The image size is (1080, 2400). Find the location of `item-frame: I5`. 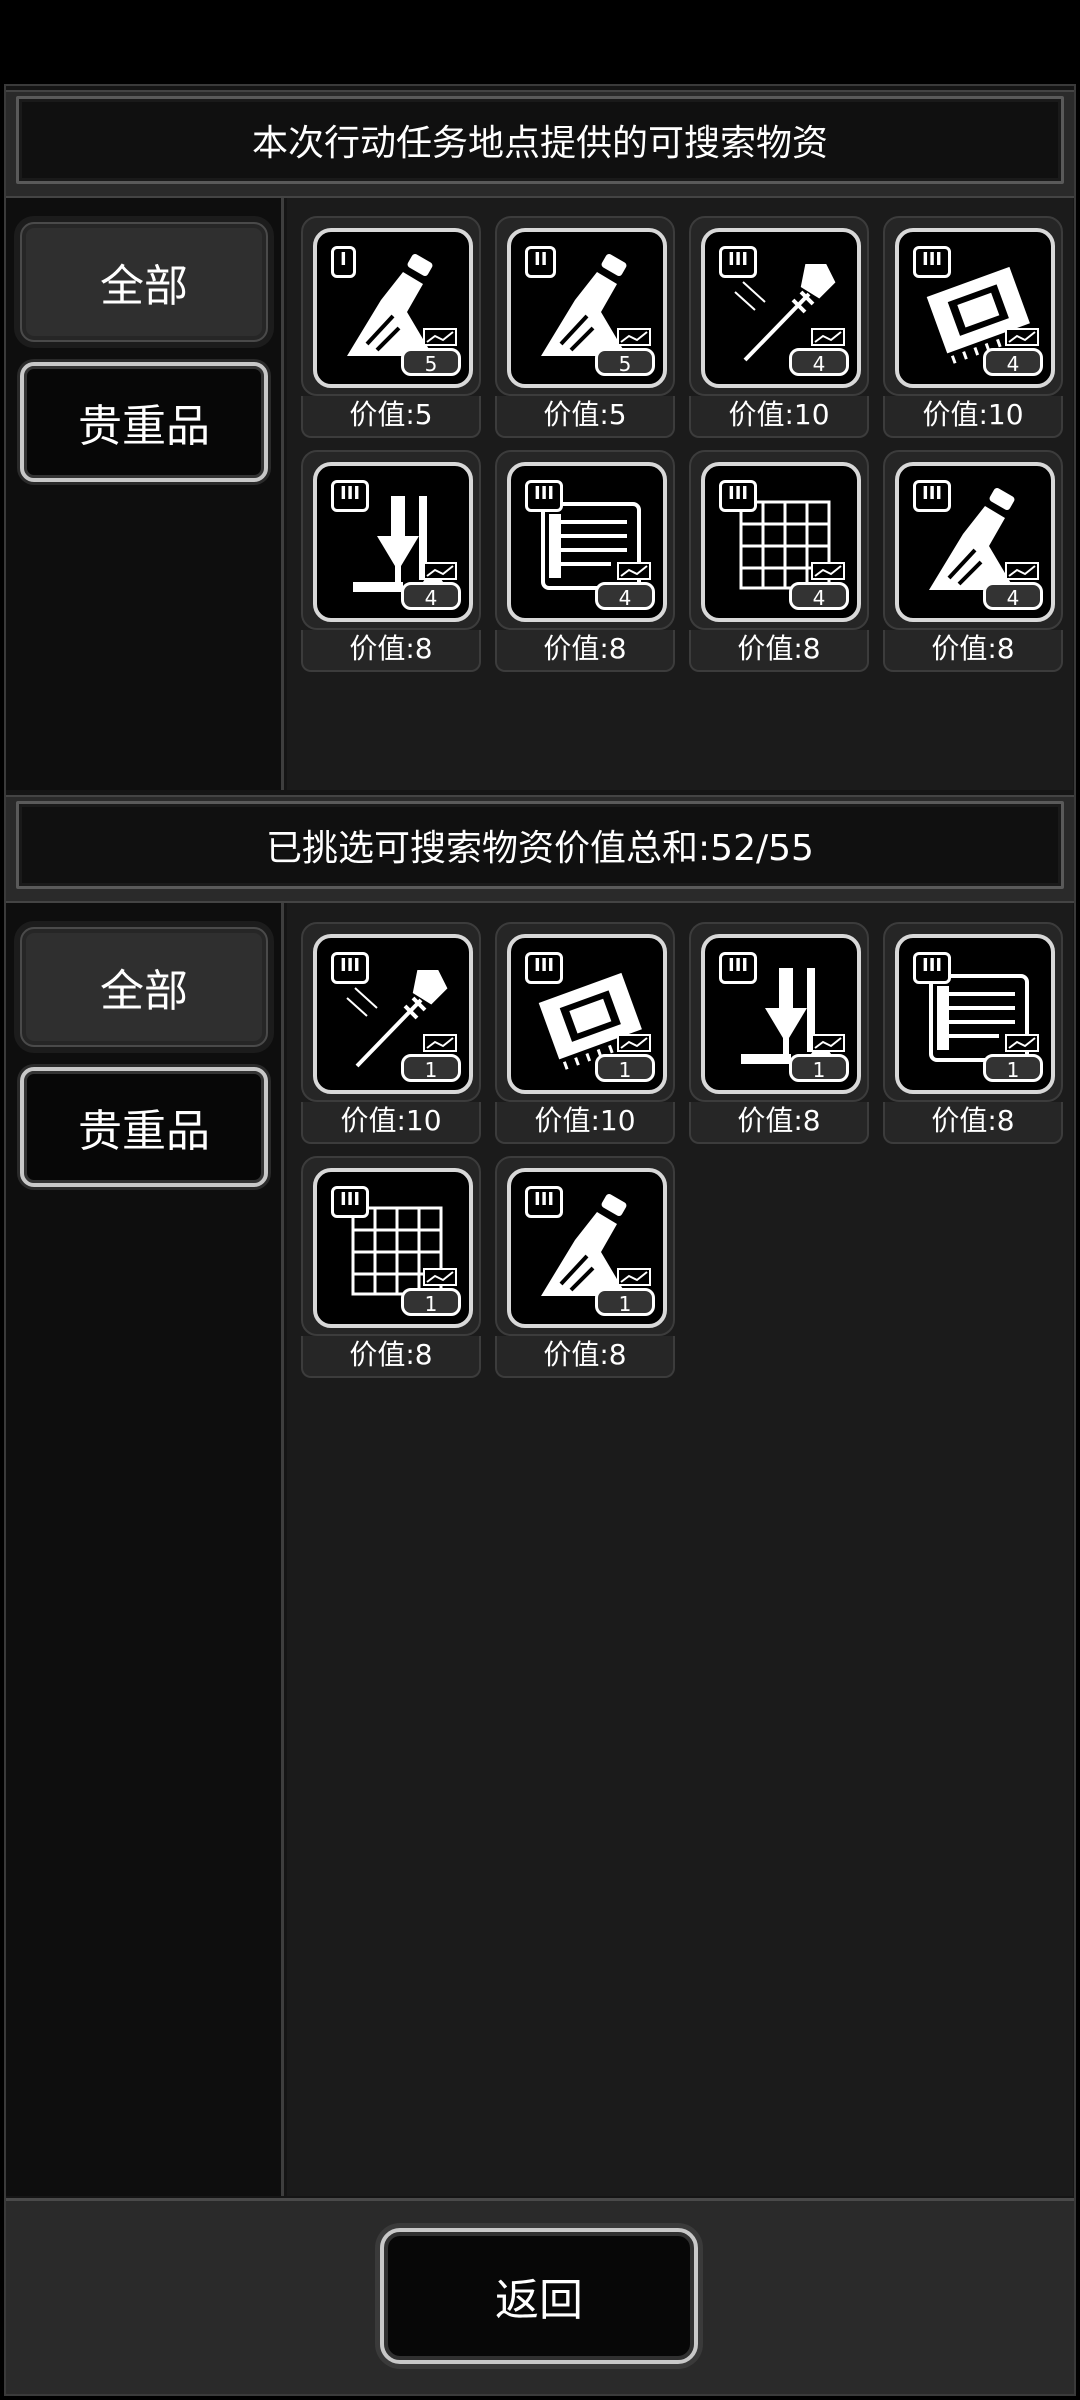

item-frame: I5 is located at coordinates (393, 308).